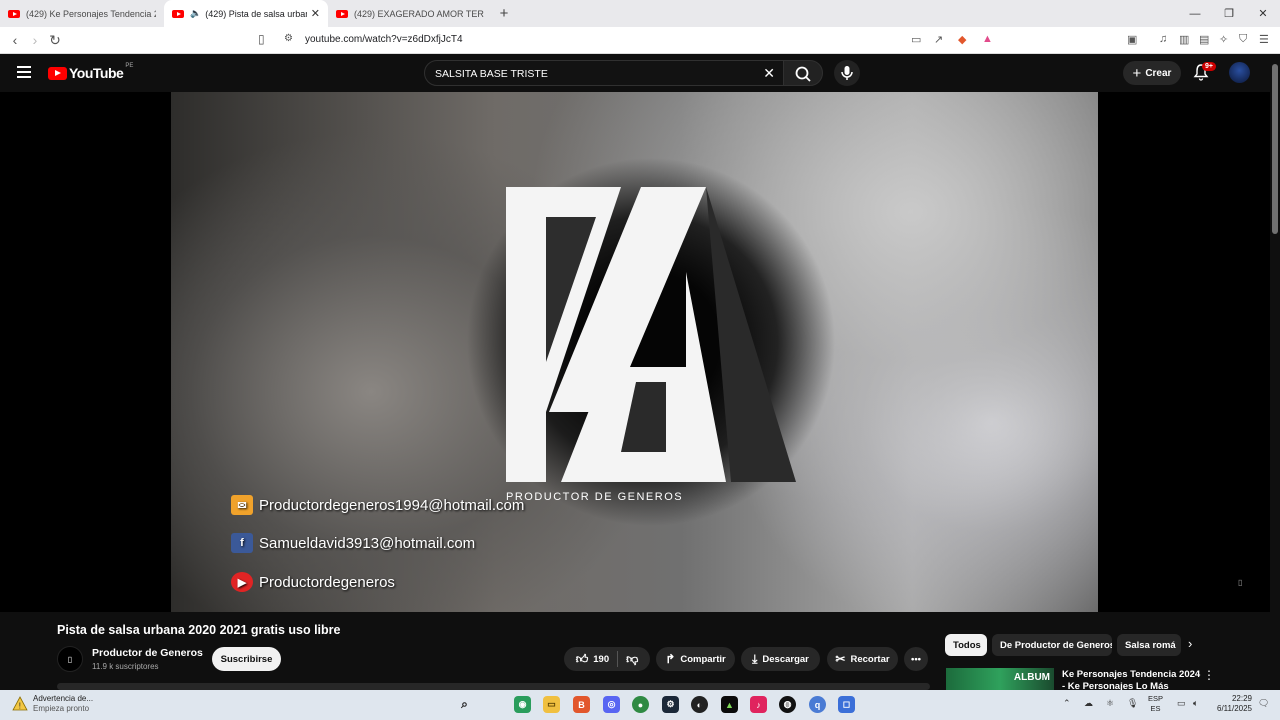  What do you see at coordinates (780, 659) in the screenshot?
I see `download-button: ⤓ Descargar` at bounding box center [780, 659].